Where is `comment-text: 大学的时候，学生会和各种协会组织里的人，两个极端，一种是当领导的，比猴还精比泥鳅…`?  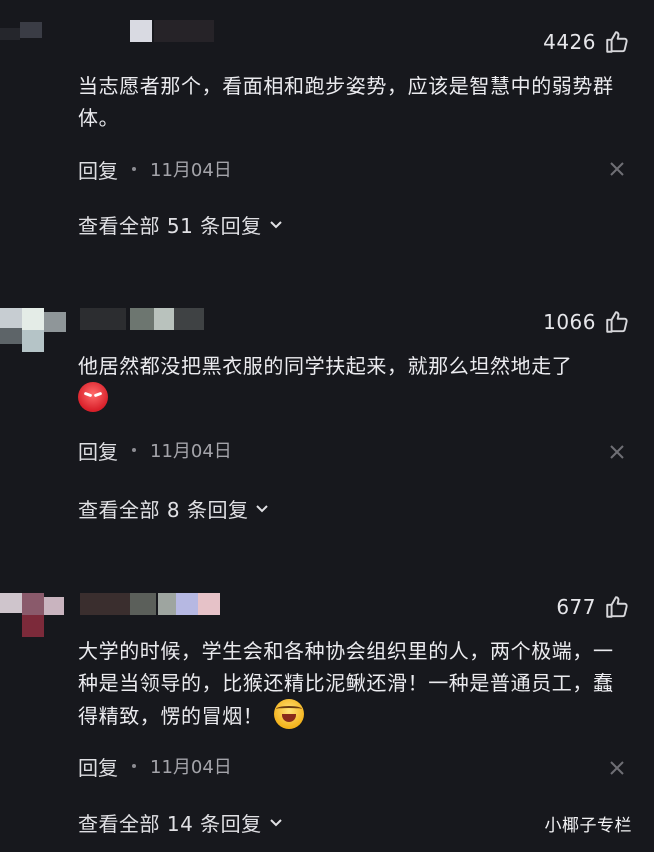
comment-text: 大学的时候，学生会和各种协会组织里的人，两个极端，一种是当领导的，比猴还精比泥鳅… is located at coordinates (350, 683).